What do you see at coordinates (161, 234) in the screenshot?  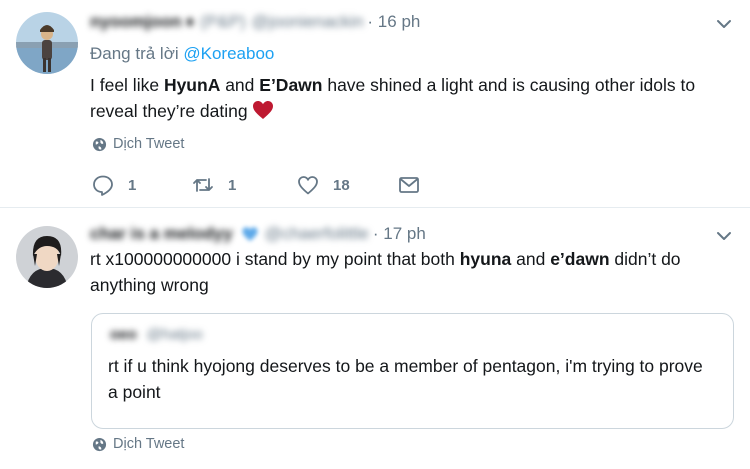 I see `display-name: char is a melodyy` at bounding box center [161, 234].